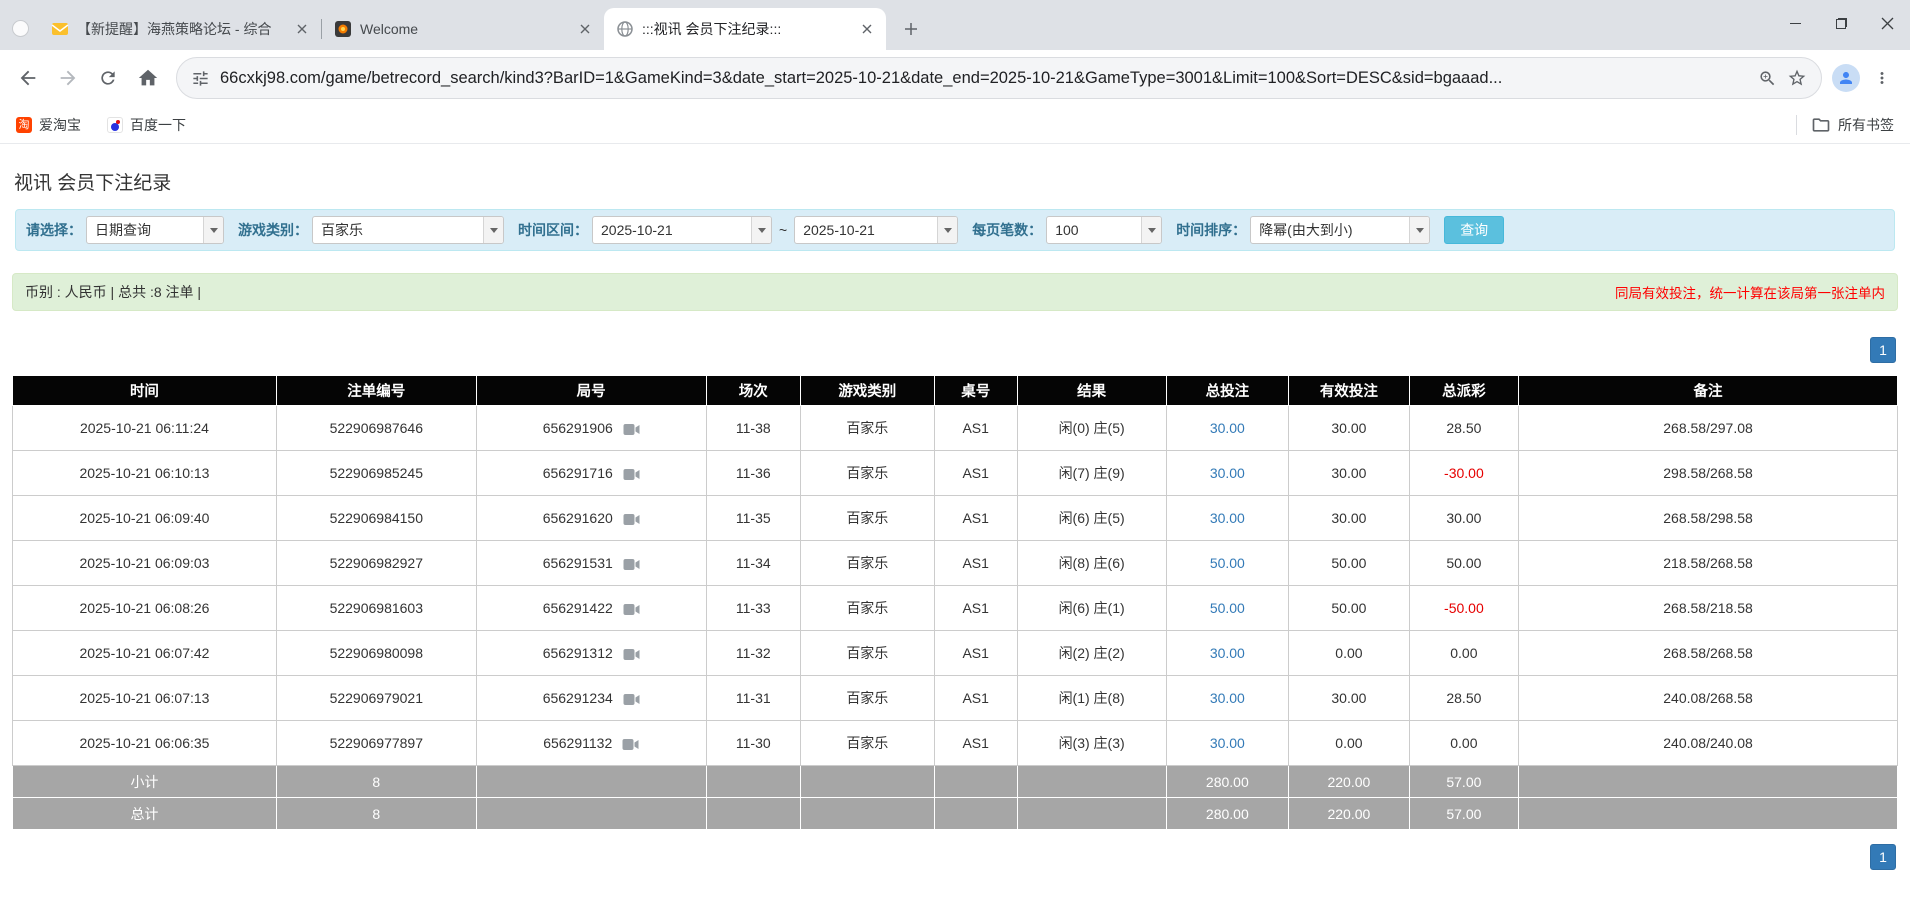 Image resolution: width=1910 pixels, height=921 pixels. Describe the element at coordinates (1796, 124) in the screenshot. I see `bookmarks-divider` at that location.